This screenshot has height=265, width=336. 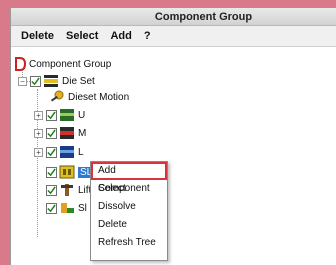 I want to click on tree-item-die-set: − Die Set, so click(x=56, y=81).